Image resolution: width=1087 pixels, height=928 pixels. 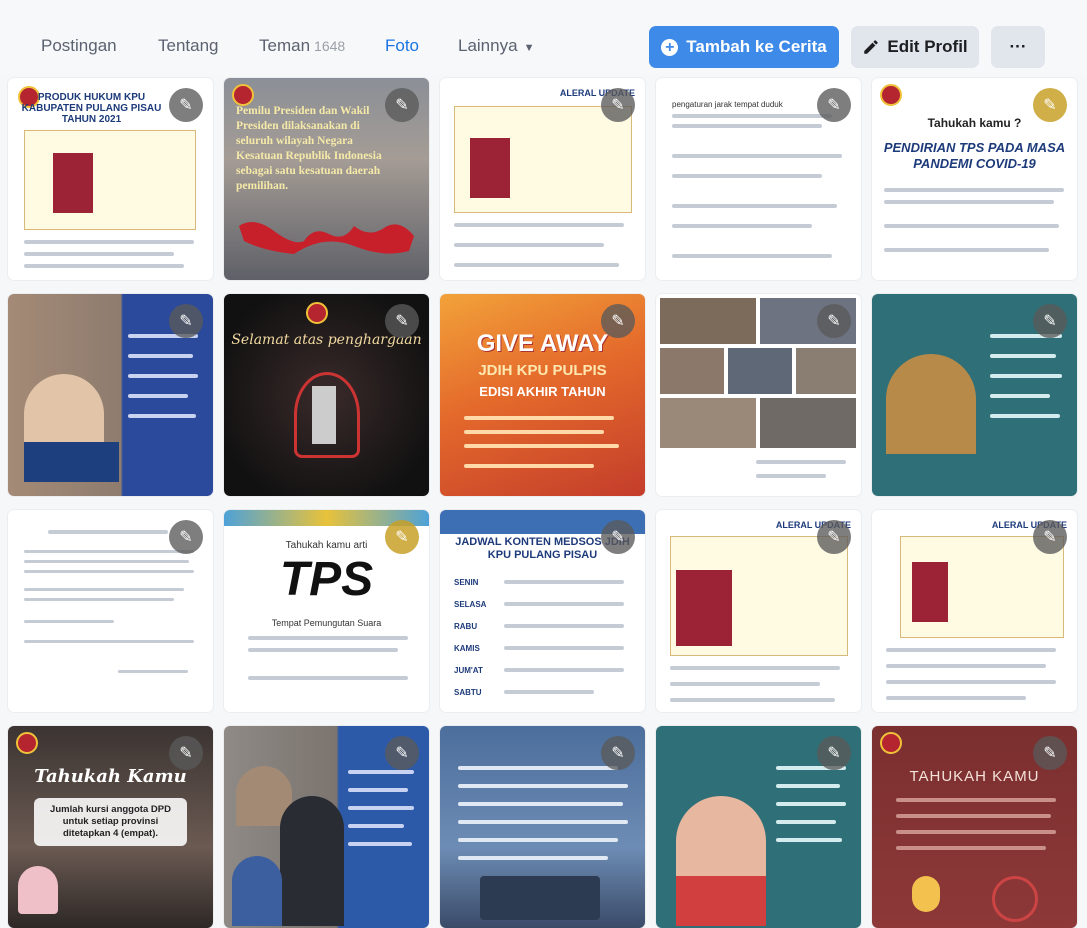 What do you see at coordinates (1015, 899) in the screenshot?
I see `stop-sign-image` at bounding box center [1015, 899].